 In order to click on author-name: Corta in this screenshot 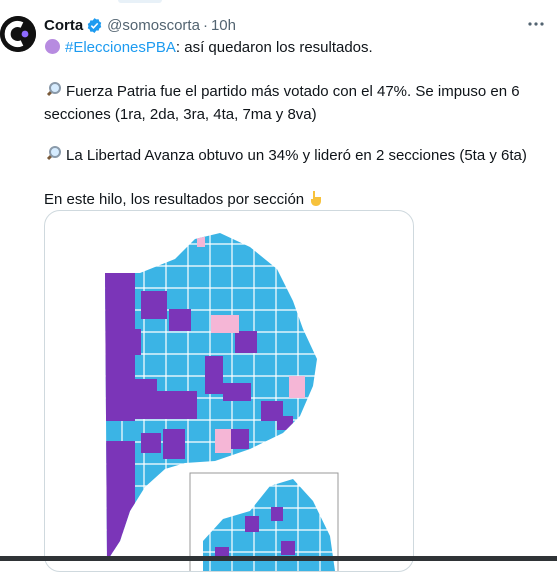, I will do `click(63, 25)`.